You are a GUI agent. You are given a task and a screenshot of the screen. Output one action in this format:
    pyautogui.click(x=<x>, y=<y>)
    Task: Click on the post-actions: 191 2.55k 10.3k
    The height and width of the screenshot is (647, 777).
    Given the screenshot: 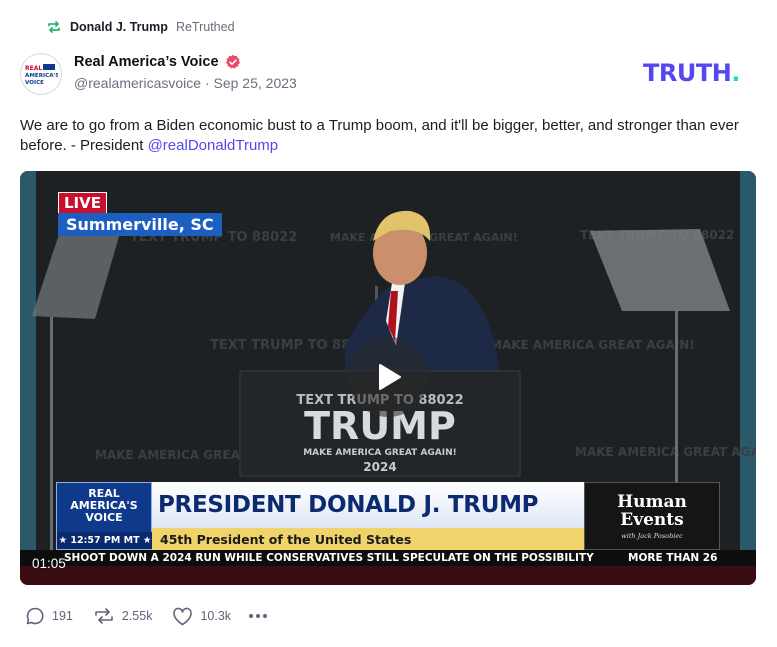 What is the action you would take?
    pyautogui.click(x=146, y=616)
    